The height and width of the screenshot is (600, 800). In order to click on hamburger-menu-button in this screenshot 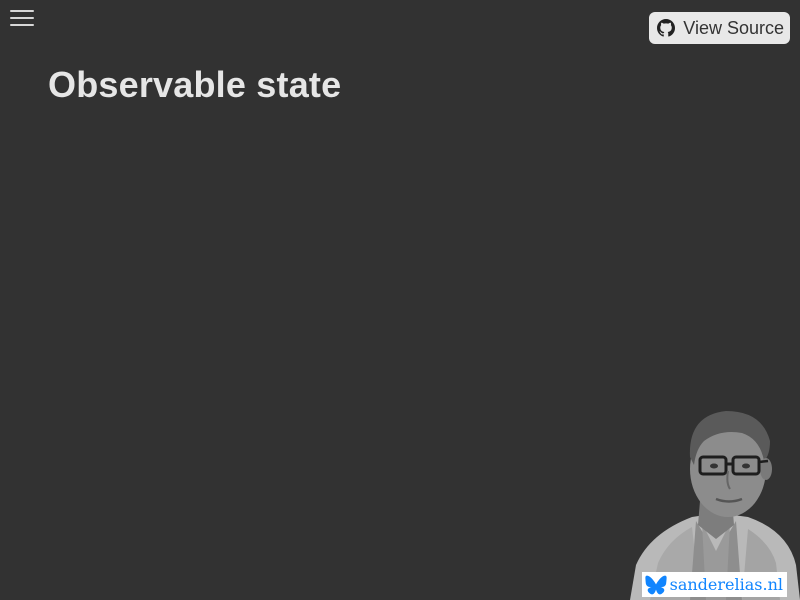, I will do `click(22, 18)`.